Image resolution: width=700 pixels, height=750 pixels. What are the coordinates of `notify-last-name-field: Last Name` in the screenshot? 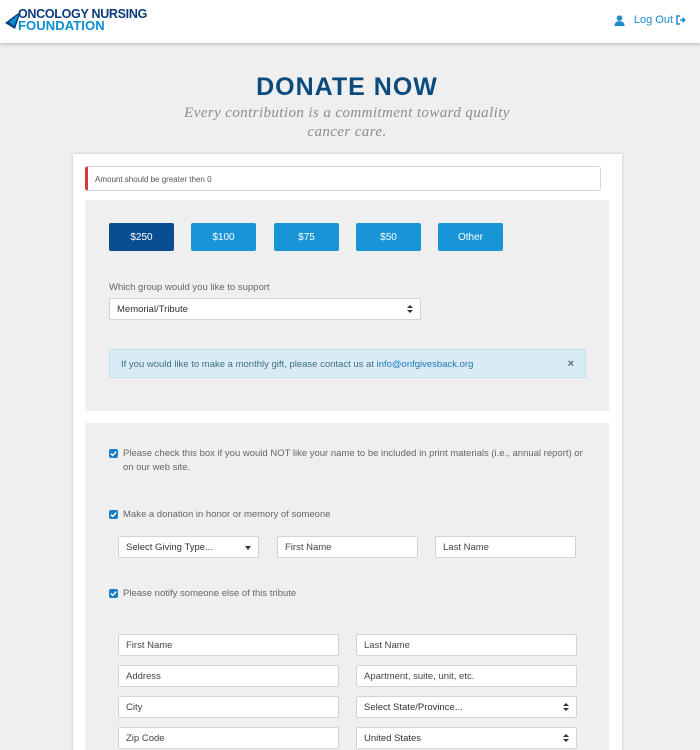 It's located at (466, 645).